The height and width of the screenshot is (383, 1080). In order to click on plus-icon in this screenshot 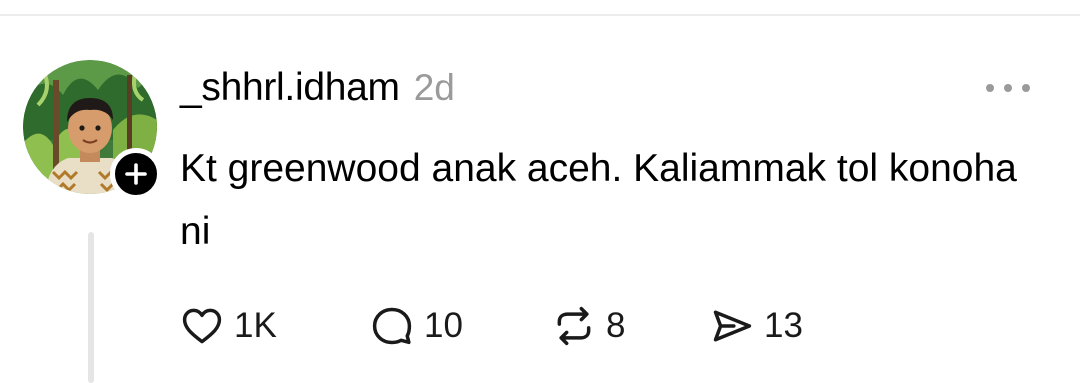, I will do `click(136, 174)`.